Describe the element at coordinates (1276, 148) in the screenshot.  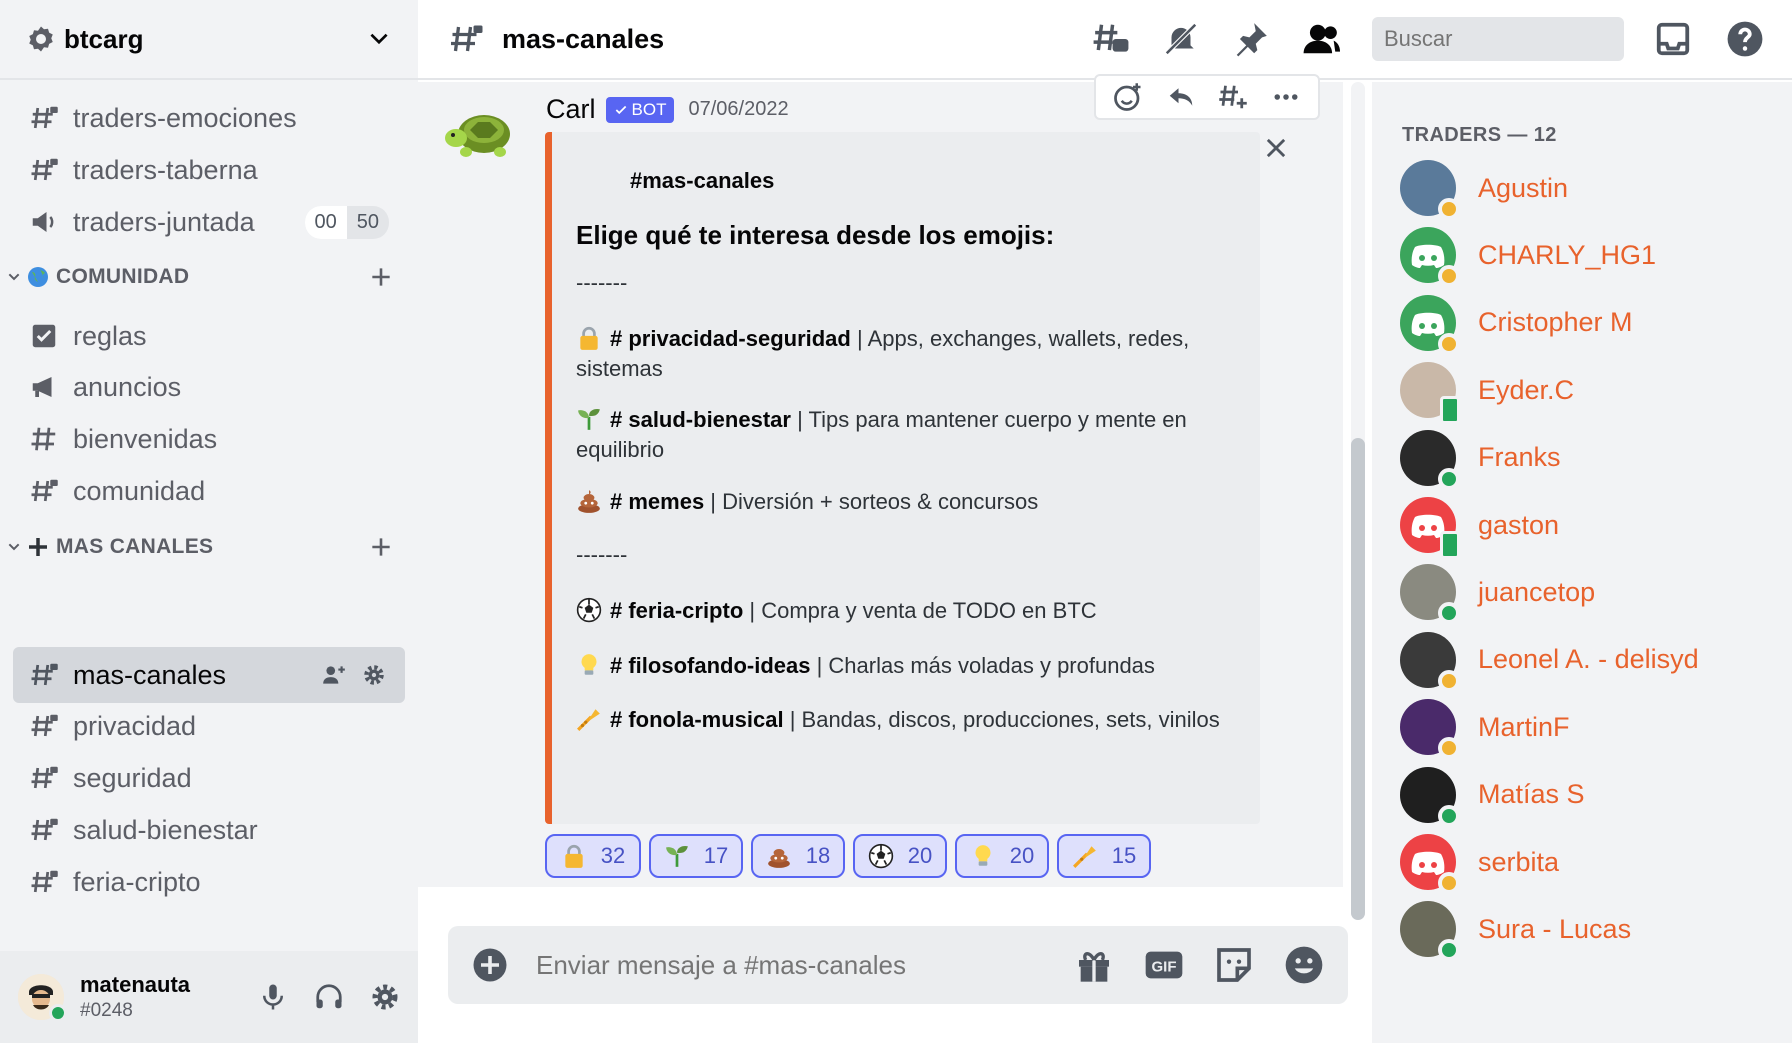
I see `close-icon` at that location.